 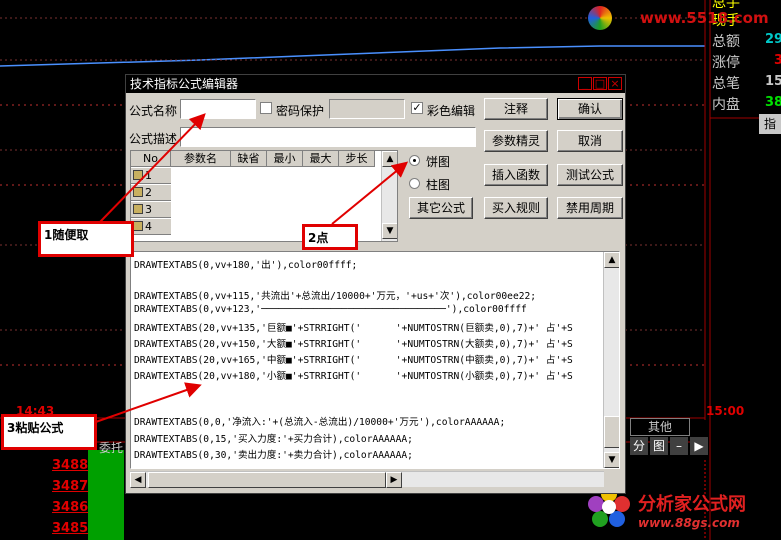 What do you see at coordinates (414, 183) in the screenshot?
I see `bar-radio` at bounding box center [414, 183].